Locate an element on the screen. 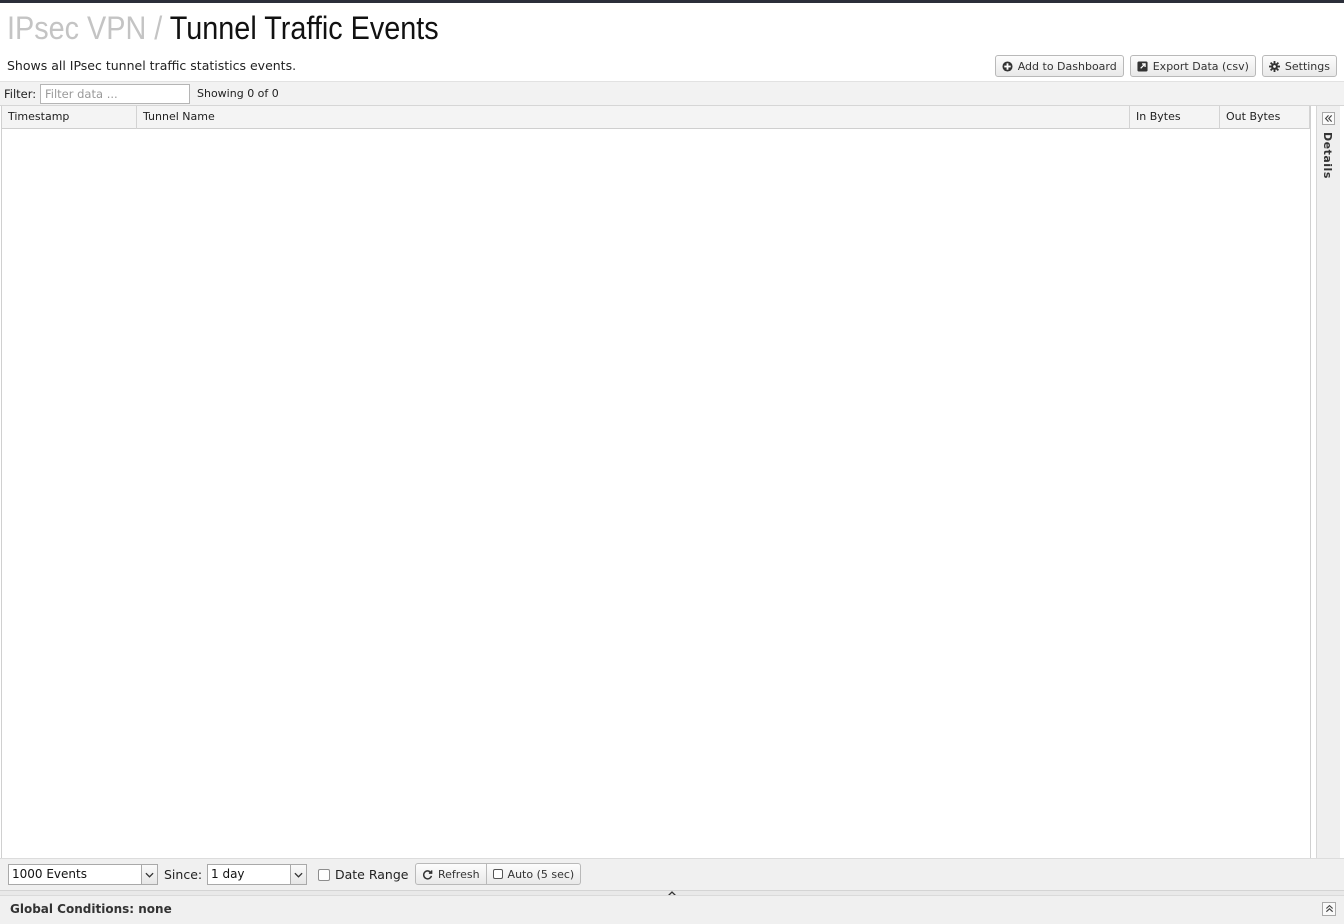  refresh-label: Refresh is located at coordinates (459, 874).